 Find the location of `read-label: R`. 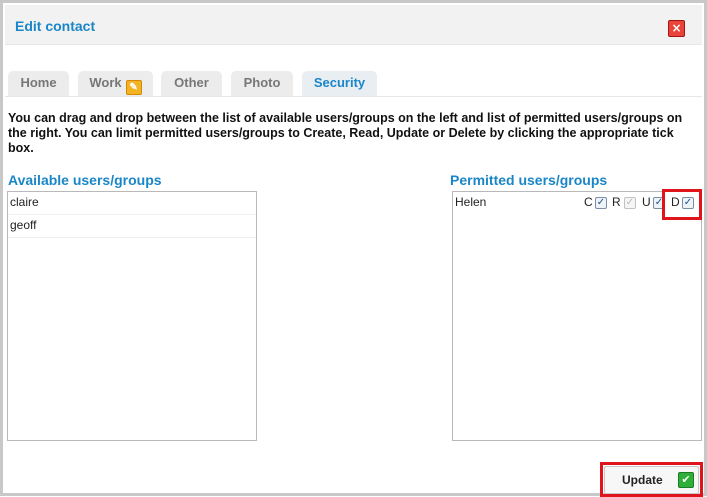

read-label: R is located at coordinates (616, 202).